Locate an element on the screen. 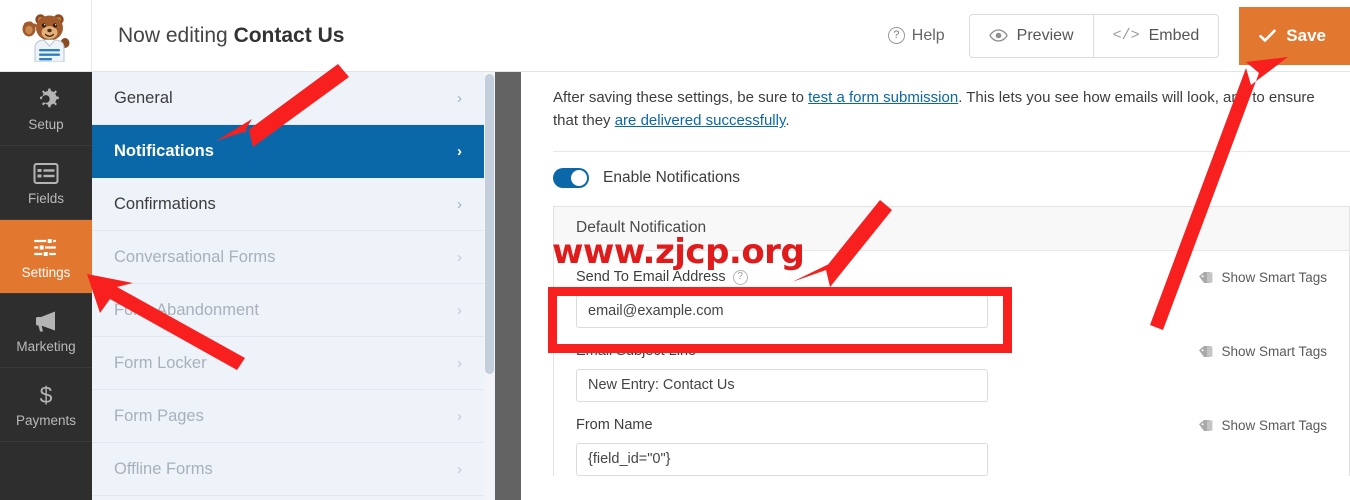 The image size is (1350, 500). sliders-icon is located at coordinates (45, 247).